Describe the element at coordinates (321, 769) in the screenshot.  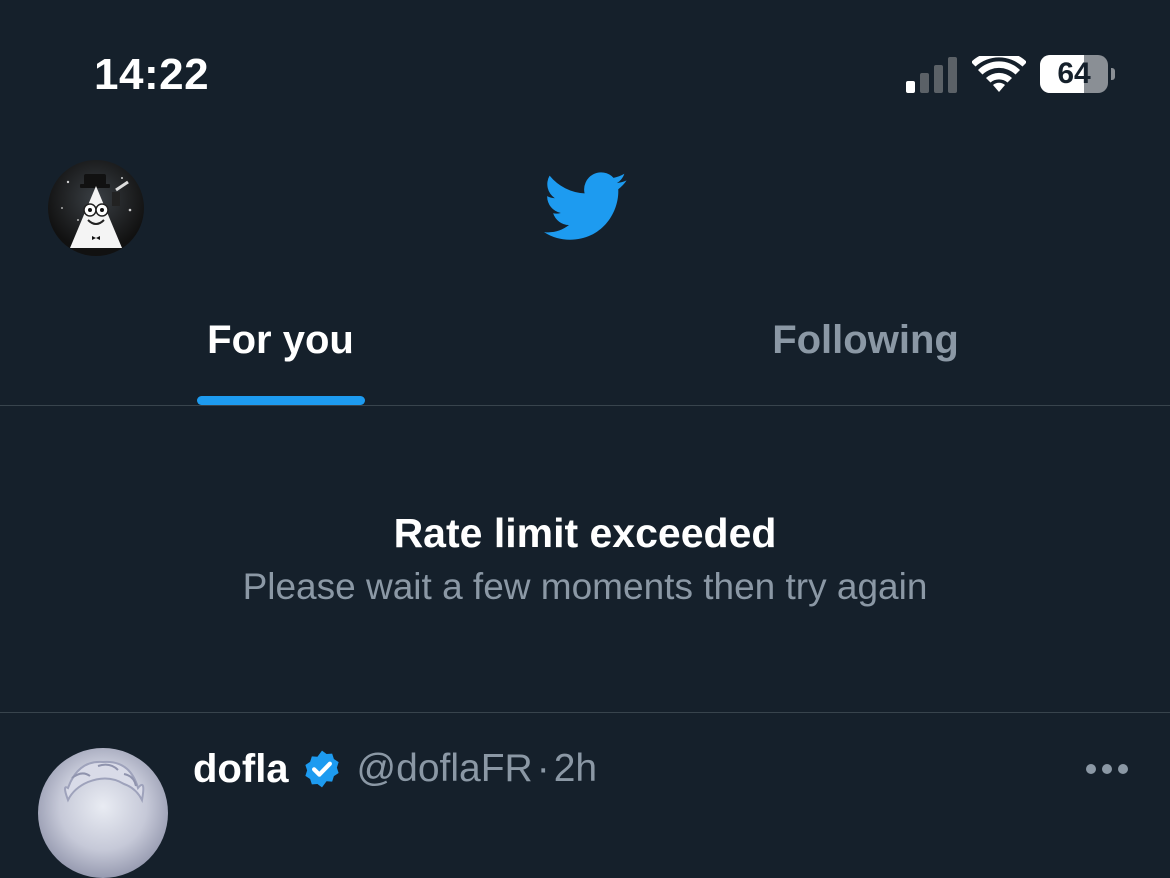
I see `verified-badge-icon` at that location.